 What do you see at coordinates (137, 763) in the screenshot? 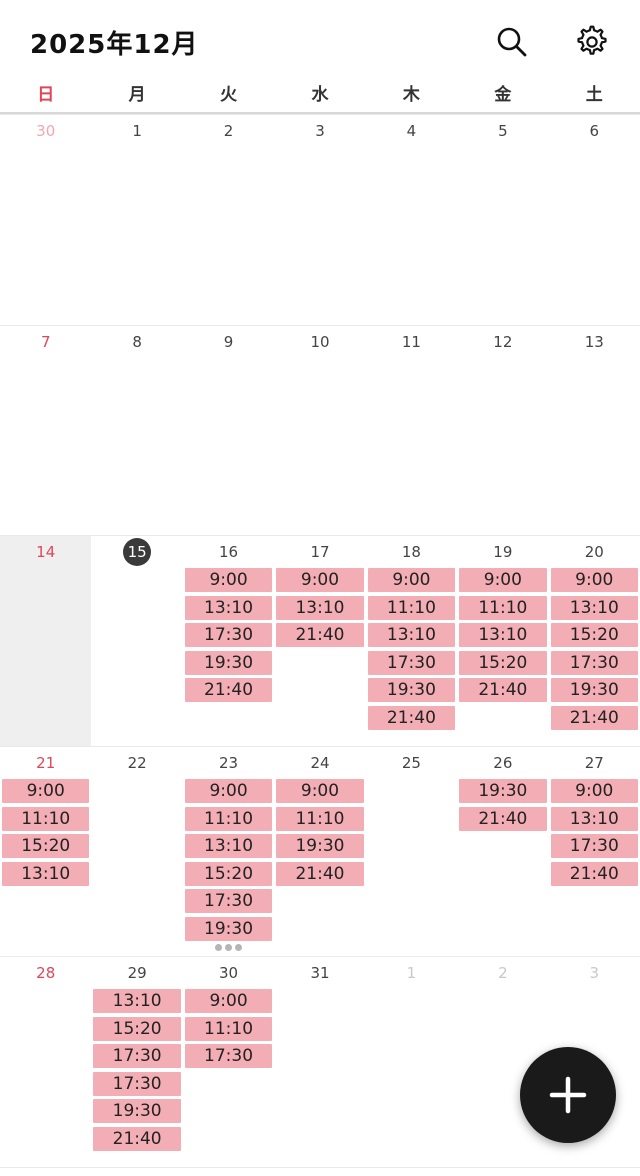
I see `day-number: 22` at bounding box center [137, 763].